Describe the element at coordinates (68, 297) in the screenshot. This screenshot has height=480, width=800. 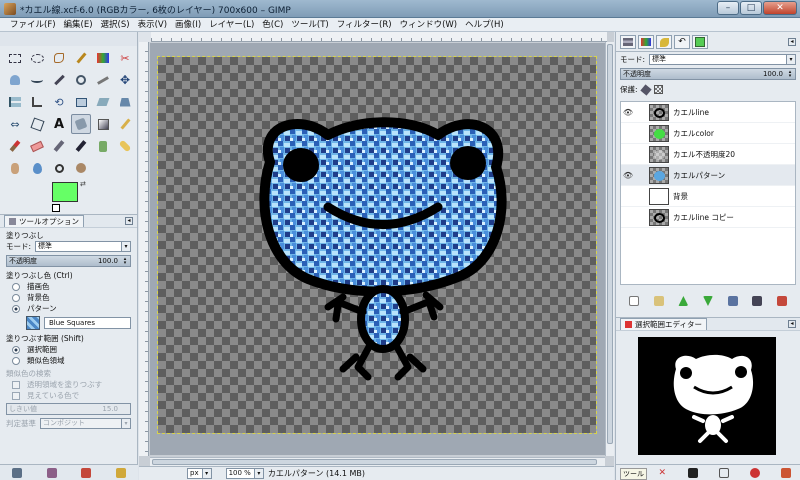
I see `fill-bg-option: 背景色` at that location.